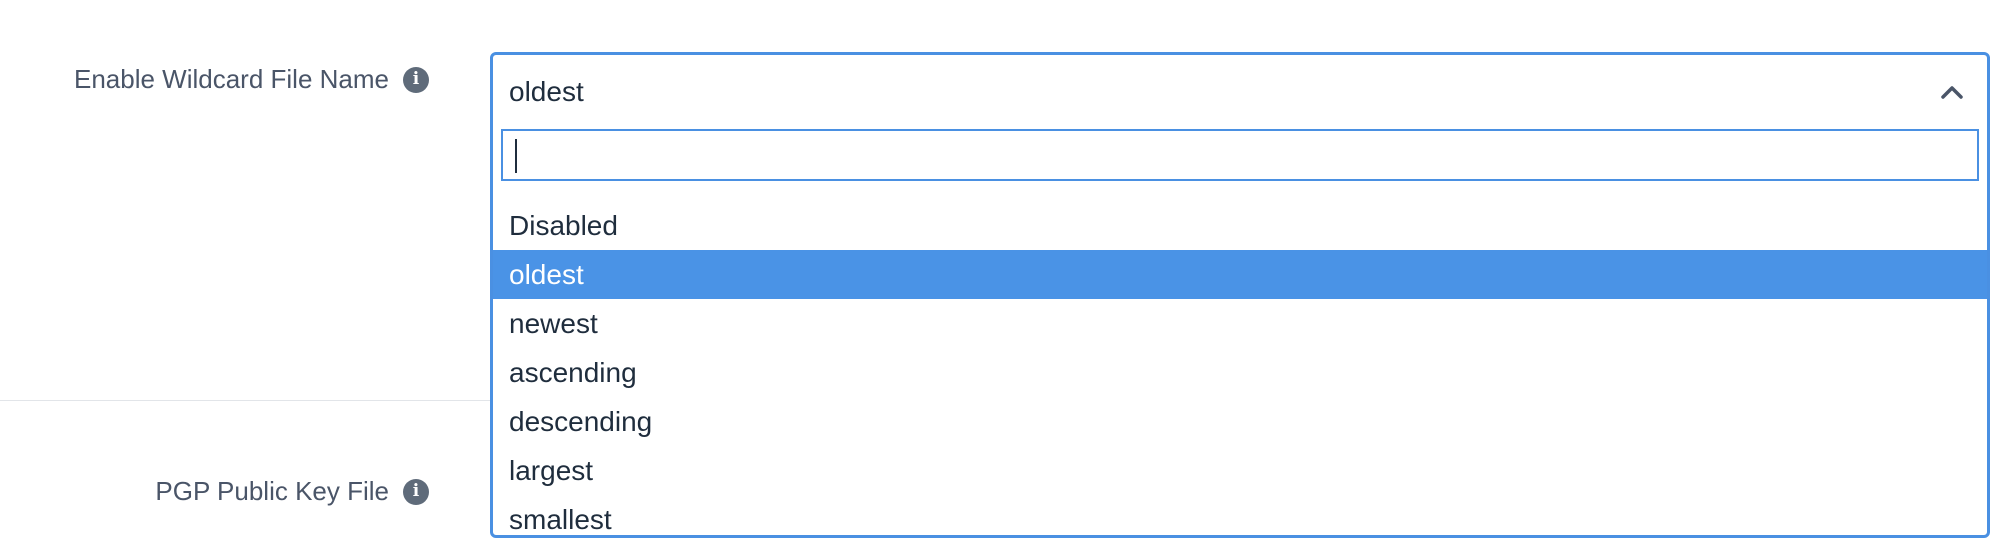 This screenshot has width=2014, height=556. What do you see at coordinates (516, 156) in the screenshot?
I see `text-caret` at bounding box center [516, 156].